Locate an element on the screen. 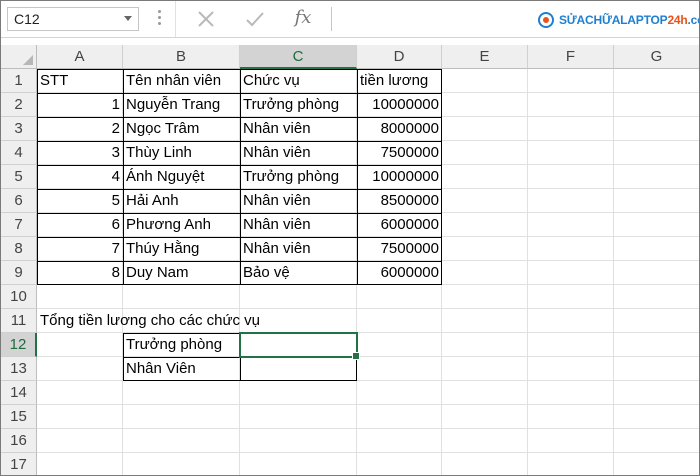 This screenshot has width=700, height=476. cell-b2: Nguyễn Trang is located at coordinates (181, 105).